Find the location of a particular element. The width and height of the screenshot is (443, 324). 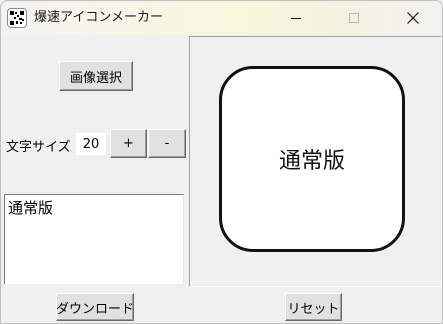

increase-font-button: + is located at coordinates (128, 143).